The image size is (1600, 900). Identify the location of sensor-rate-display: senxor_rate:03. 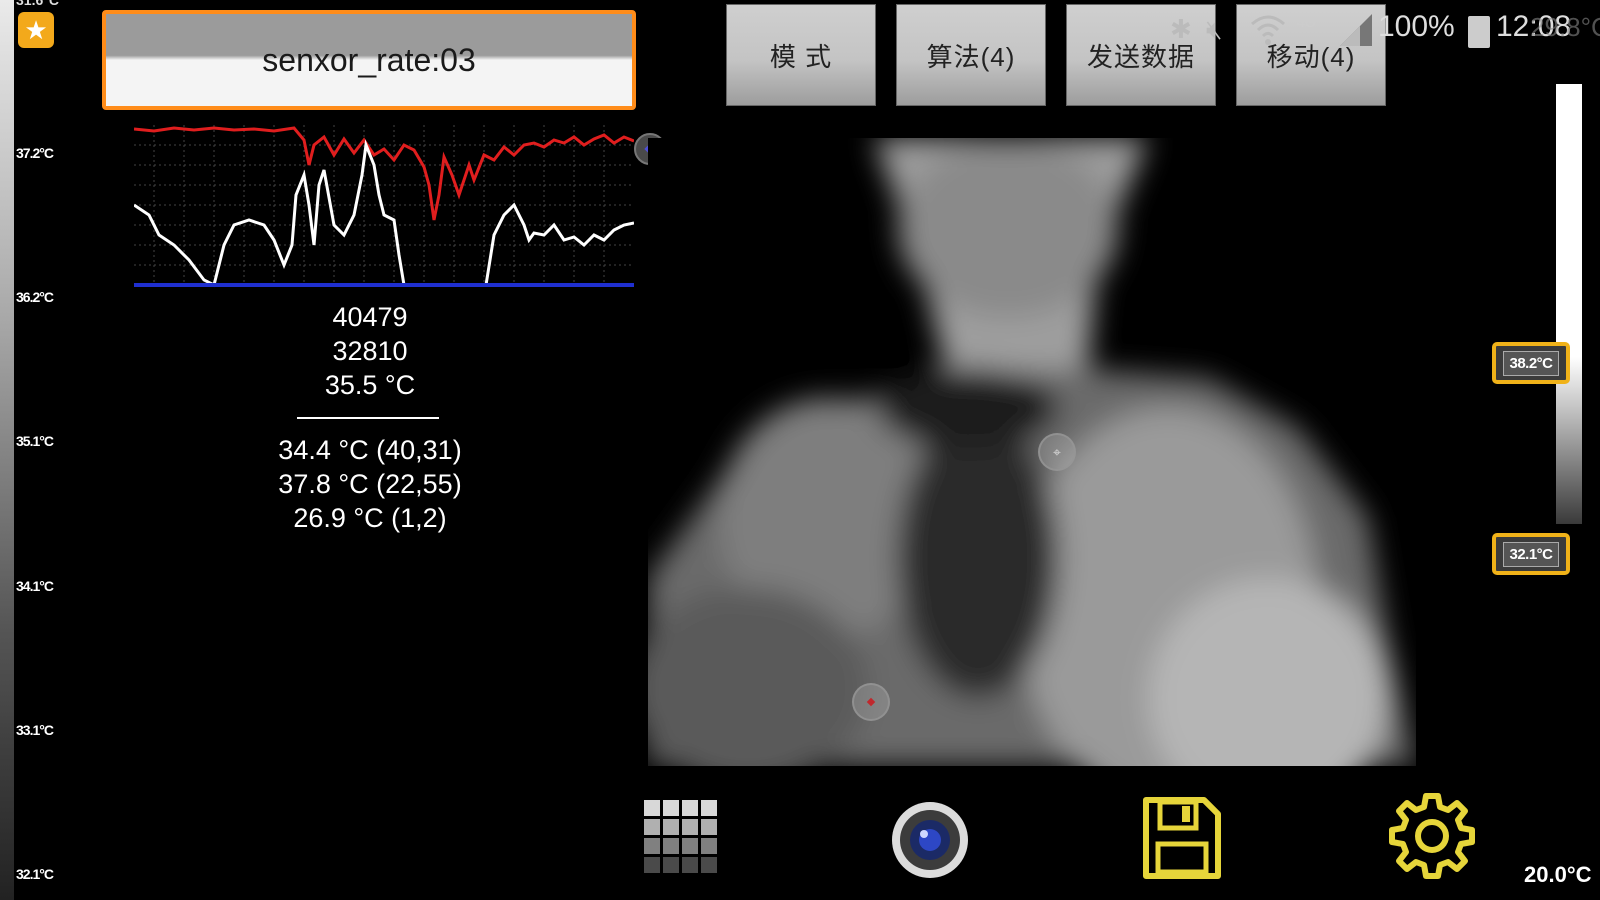
(369, 60).